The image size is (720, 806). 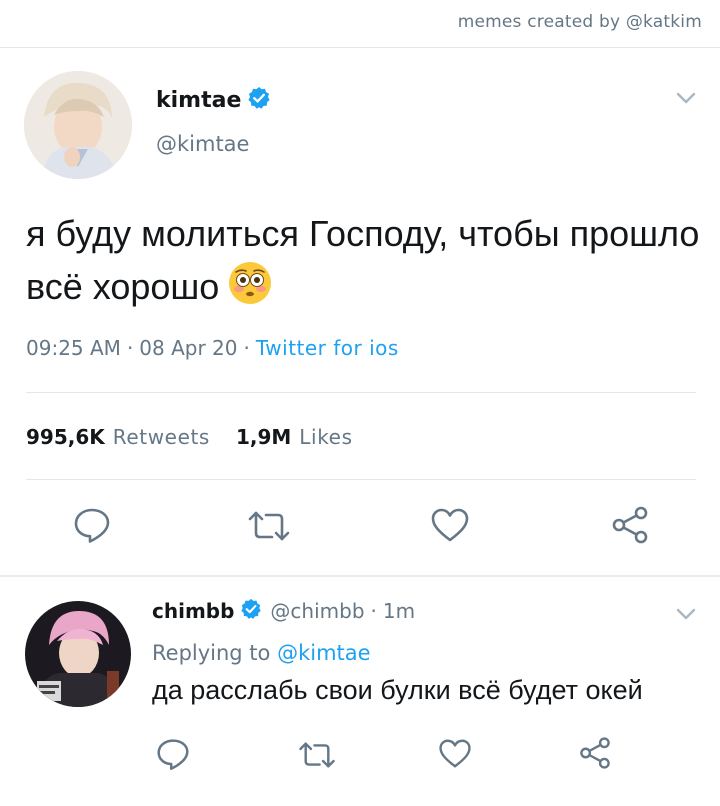 What do you see at coordinates (317, 611) in the screenshot?
I see `reply-author-handle: @chimbb` at bounding box center [317, 611].